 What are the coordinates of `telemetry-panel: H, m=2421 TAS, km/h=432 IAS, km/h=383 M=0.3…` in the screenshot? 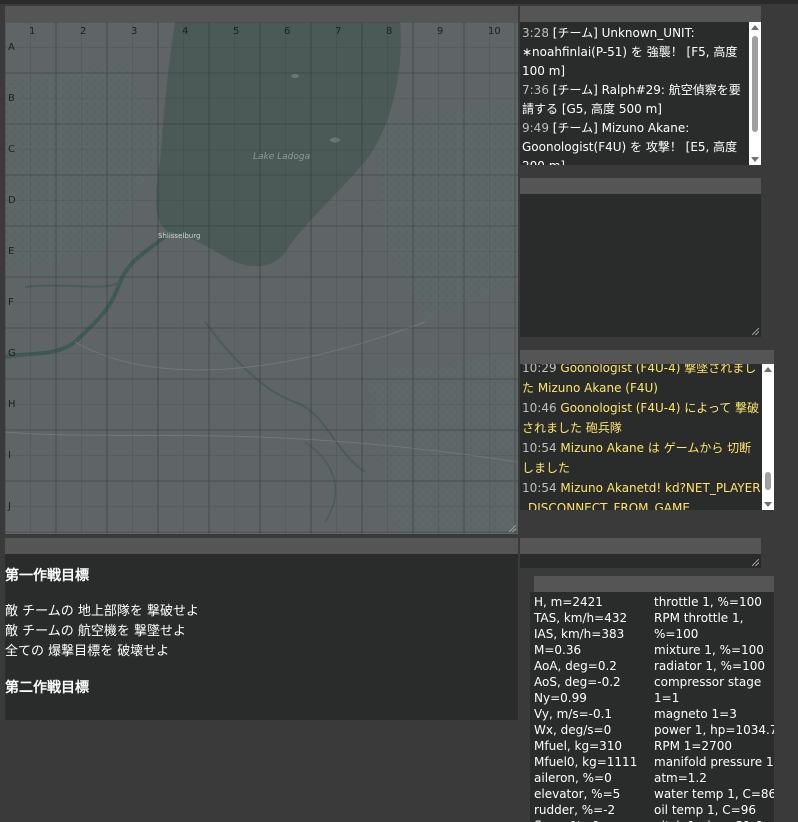 It's located at (652, 707).